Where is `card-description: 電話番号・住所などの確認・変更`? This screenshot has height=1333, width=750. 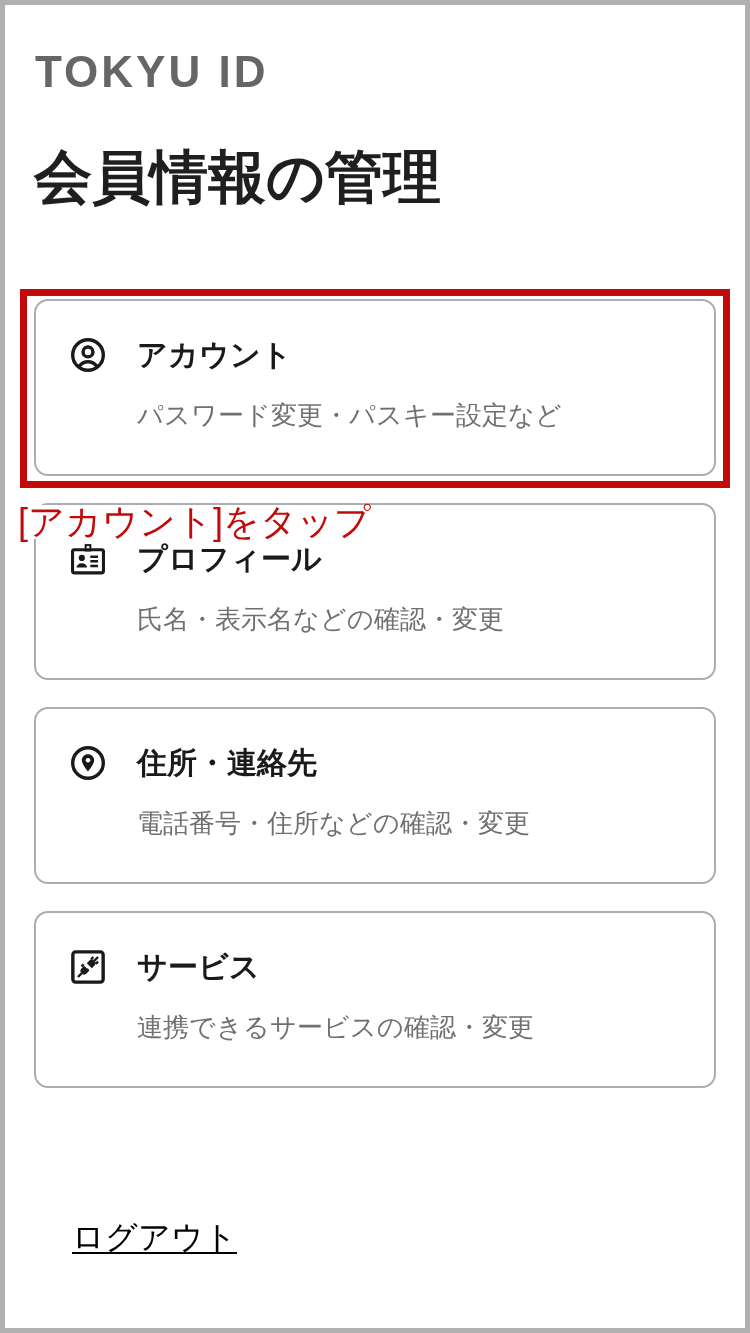
card-description: 電話番号・住所などの確認・変更 is located at coordinates (333, 823).